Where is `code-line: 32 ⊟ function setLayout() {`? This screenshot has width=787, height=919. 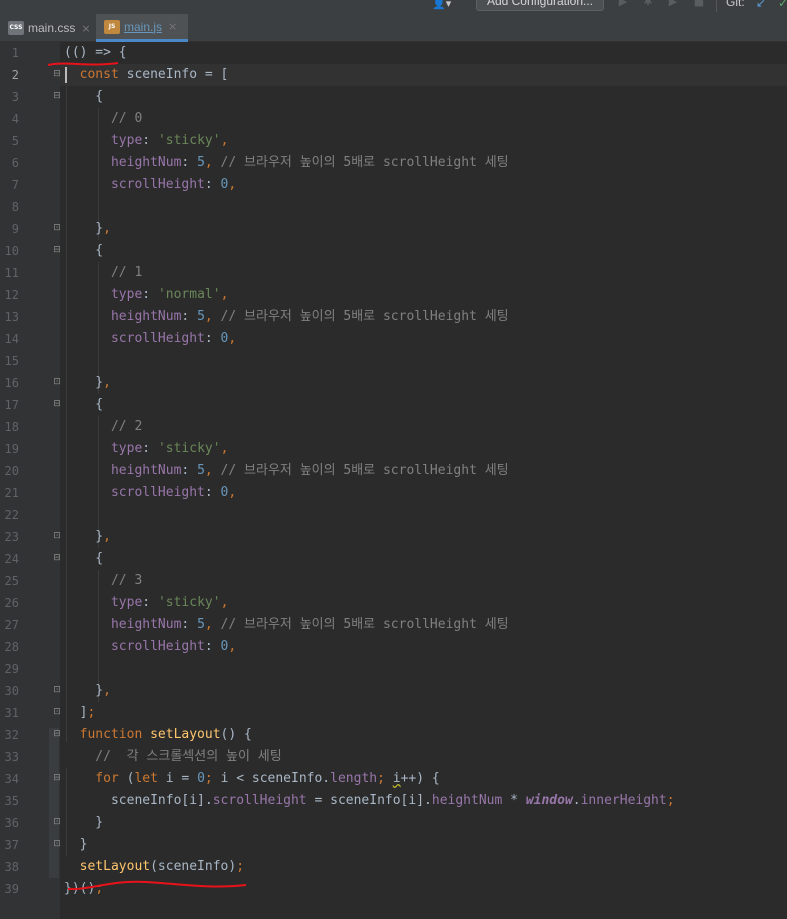 code-line: 32 ⊟ function setLayout() { is located at coordinates (393, 735).